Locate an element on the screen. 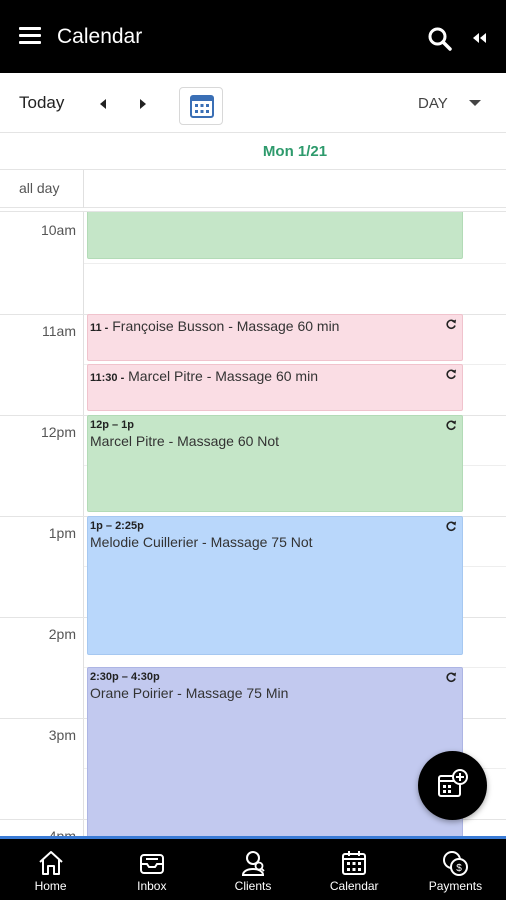 This screenshot has width=506, height=900. time-label: 12pm is located at coordinates (58, 432).